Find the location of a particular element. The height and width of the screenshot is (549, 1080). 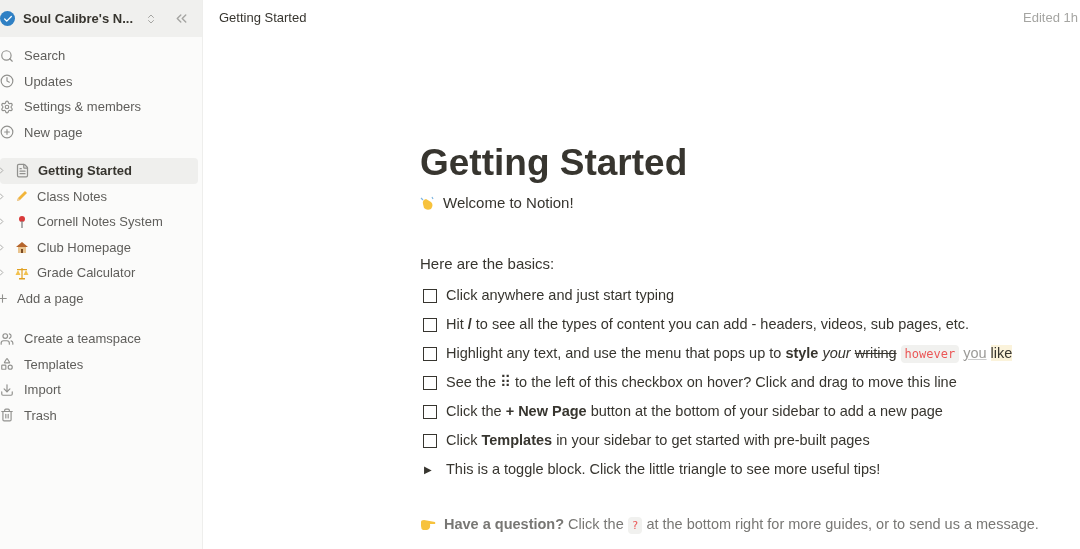

pencil-icon is located at coordinates (22, 196).